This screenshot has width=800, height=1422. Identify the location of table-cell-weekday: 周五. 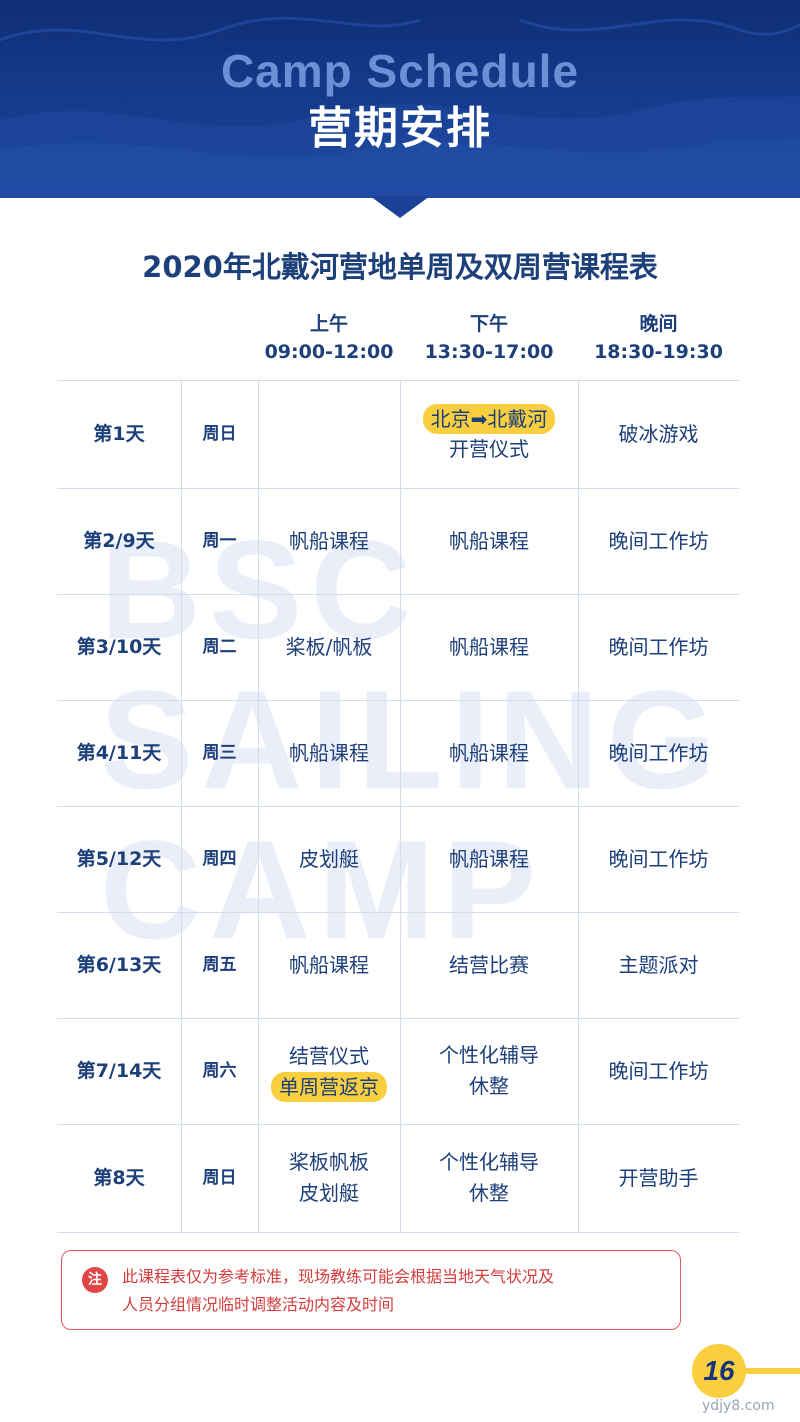
(219, 965).